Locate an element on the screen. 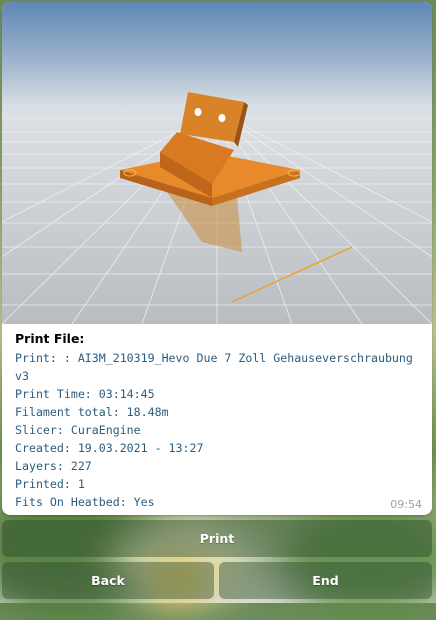 The image size is (436, 620). detail-created: Created: 19.03.2021 - 13:27 is located at coordinates (109, 448).